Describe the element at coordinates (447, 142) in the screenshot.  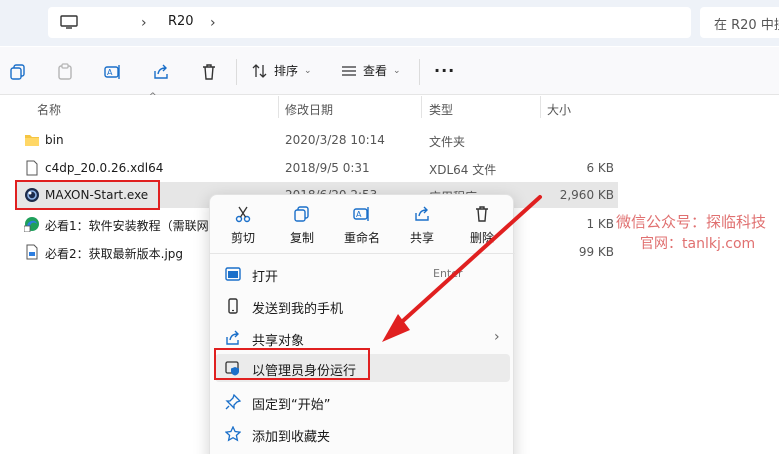
I see `file-type: 文件夹` at that location.